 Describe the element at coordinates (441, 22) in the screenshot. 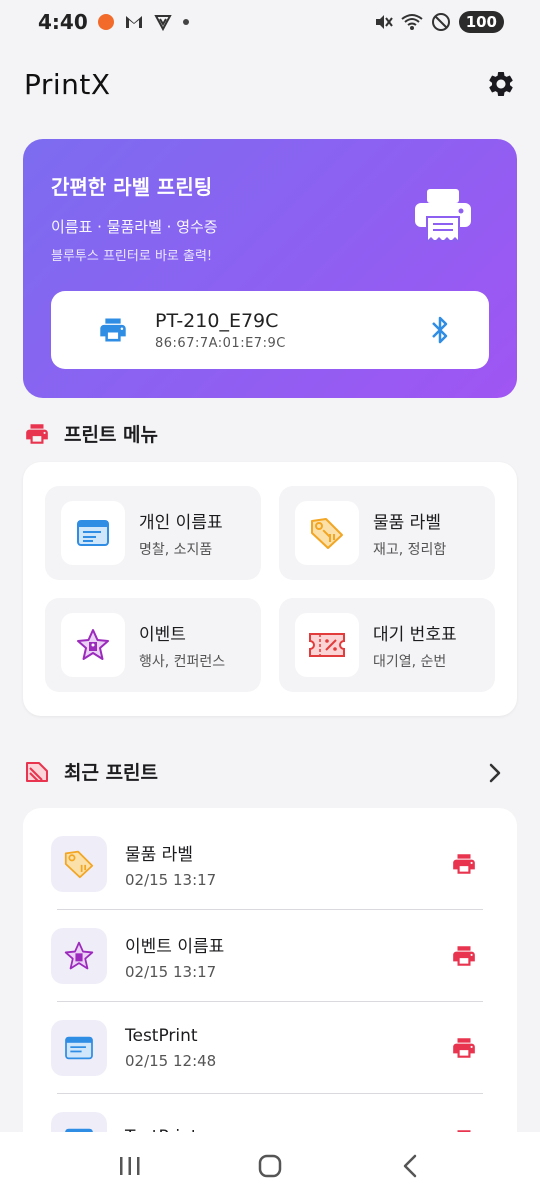

I see `dnd-icon` at that location.